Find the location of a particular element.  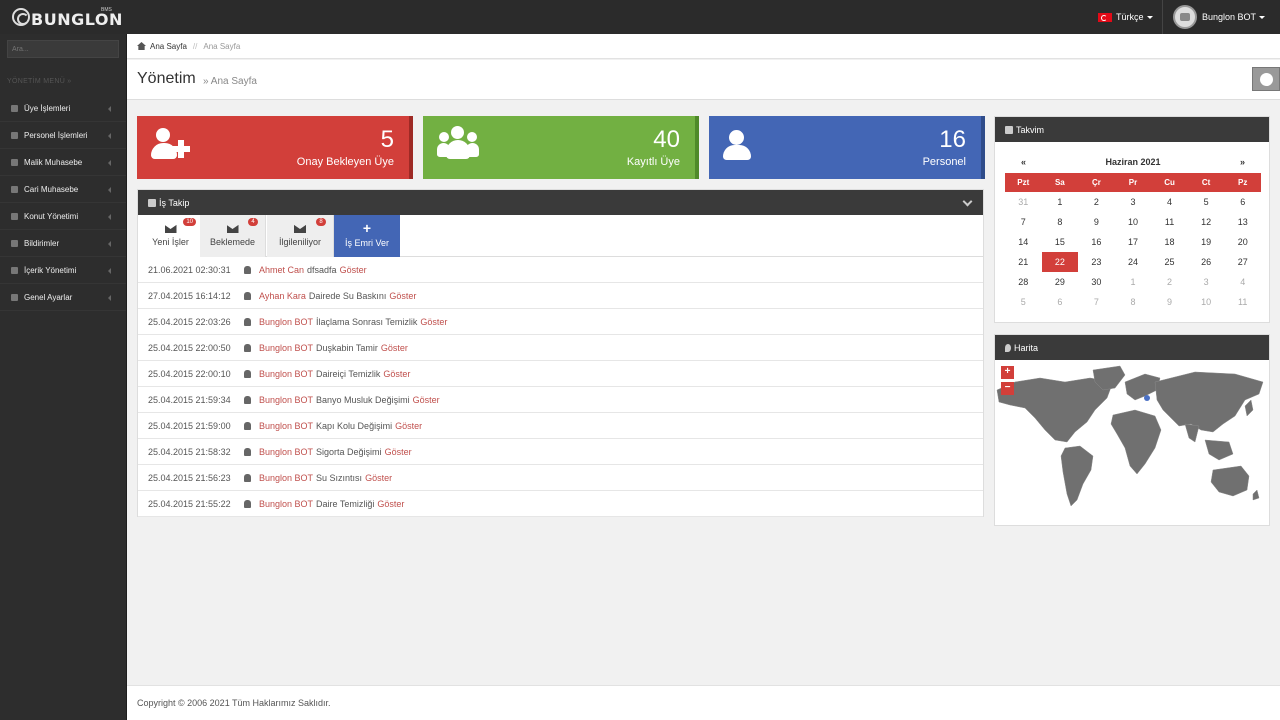

calendar-day: 21 is located at coordinates (1023, 262).